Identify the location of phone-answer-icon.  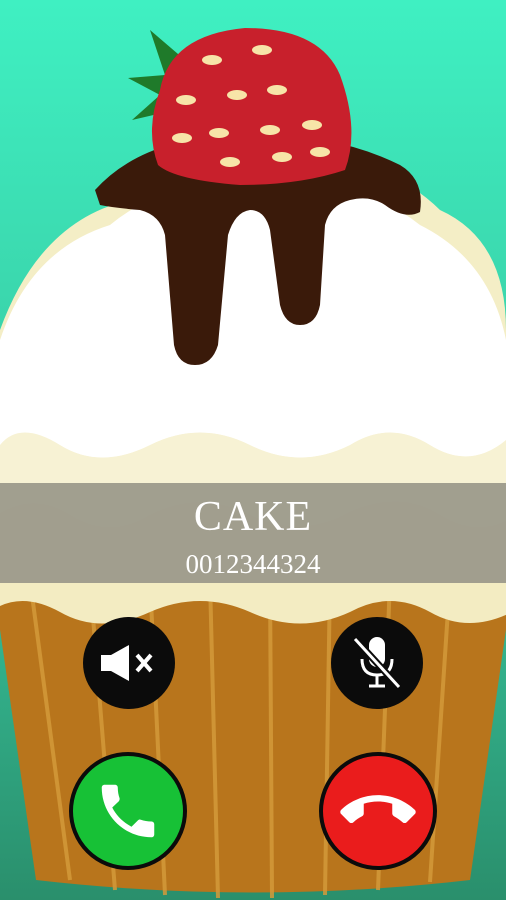
(128, 811).